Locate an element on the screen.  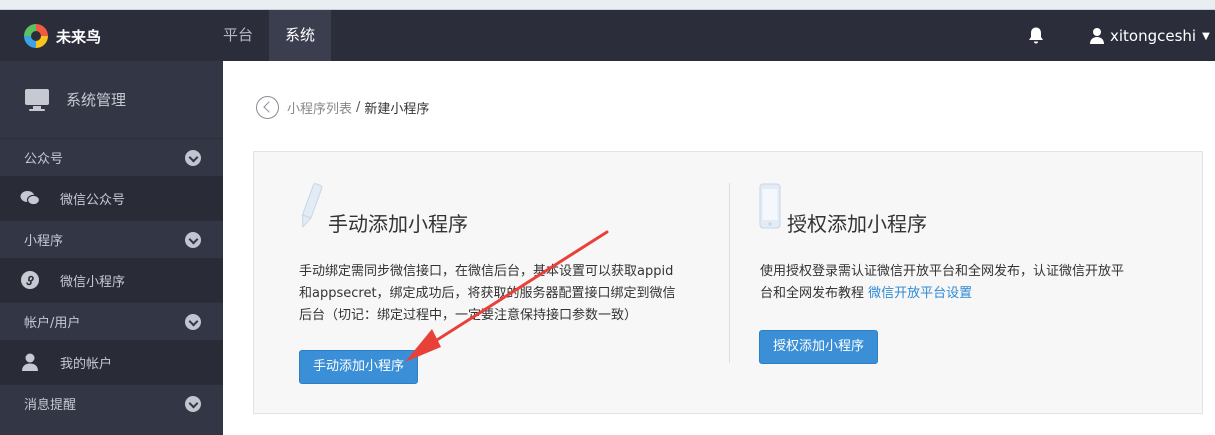
auth-description-text: 台和全网发布教程 is located at coordinates (812, 293).